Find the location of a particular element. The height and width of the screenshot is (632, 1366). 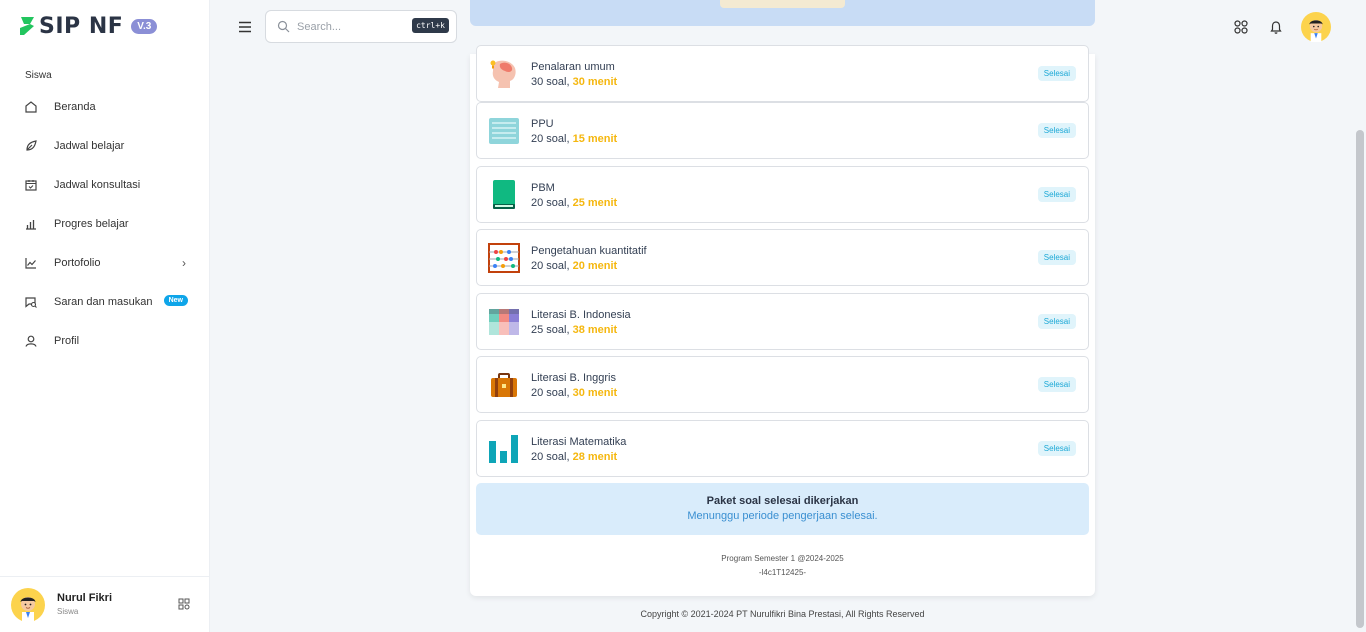

completion-subtitle: Menunggu periode pengerjaan selesai. is located at coordinates (782, 516).